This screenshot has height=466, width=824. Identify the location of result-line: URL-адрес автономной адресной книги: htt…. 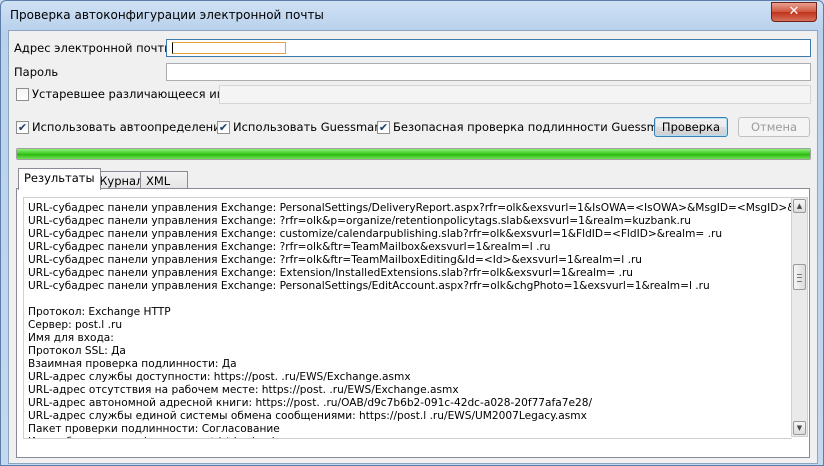
(310, 403).